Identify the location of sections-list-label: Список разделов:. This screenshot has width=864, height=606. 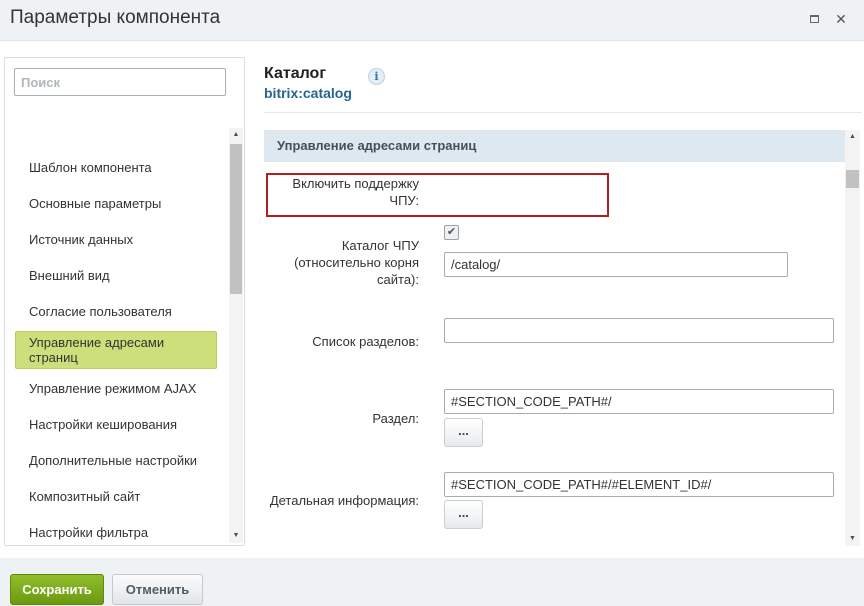
(365, 341).